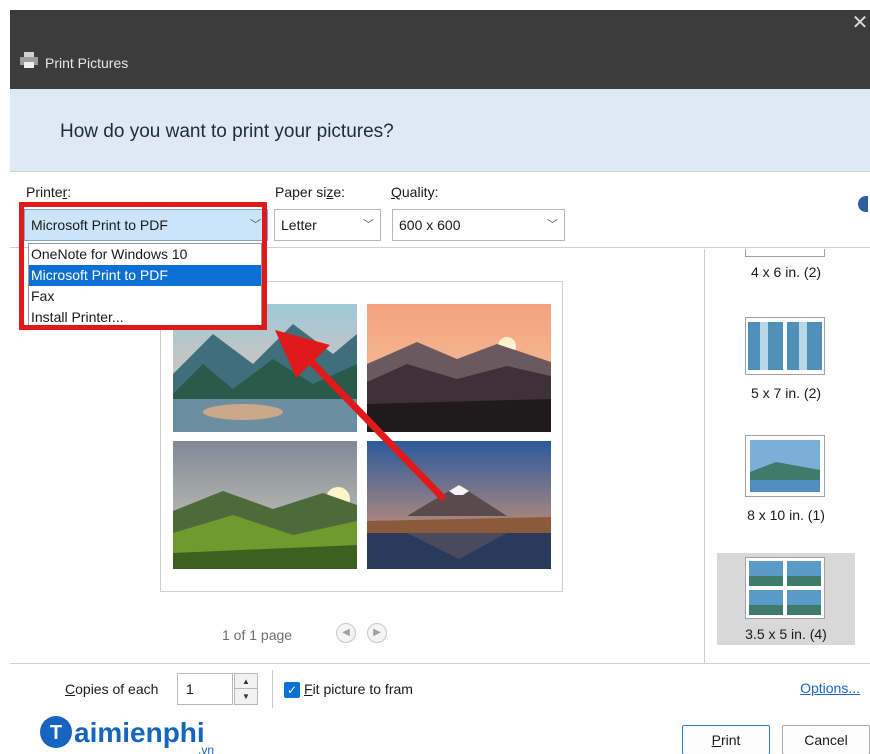 The height and width of the screenshot is (754, 870). I want to click on spin-up-icon: ▲, so click(246, 681).